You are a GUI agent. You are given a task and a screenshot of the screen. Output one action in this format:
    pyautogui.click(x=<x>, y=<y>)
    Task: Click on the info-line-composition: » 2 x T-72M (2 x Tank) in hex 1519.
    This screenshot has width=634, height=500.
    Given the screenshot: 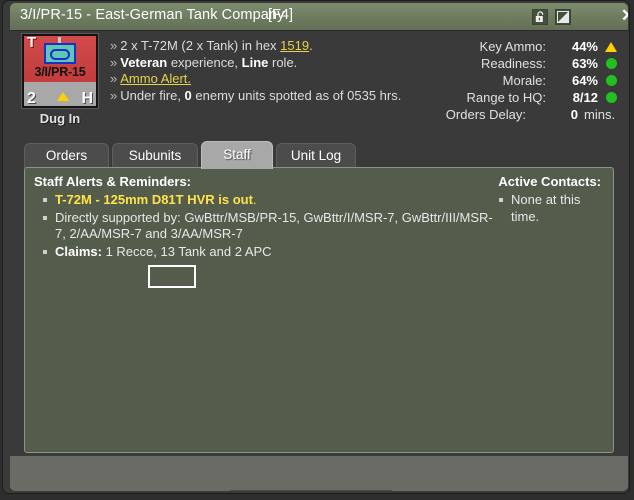 What is the action you would take?
    pyautogui.click(x=255, y=46)
    